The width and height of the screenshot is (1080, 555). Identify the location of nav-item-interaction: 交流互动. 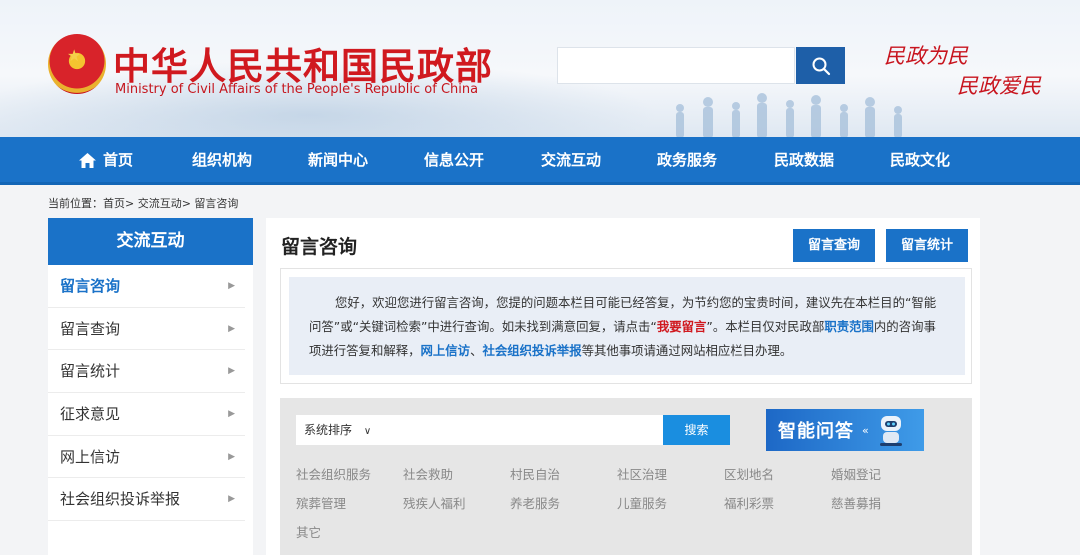
(571, 160).